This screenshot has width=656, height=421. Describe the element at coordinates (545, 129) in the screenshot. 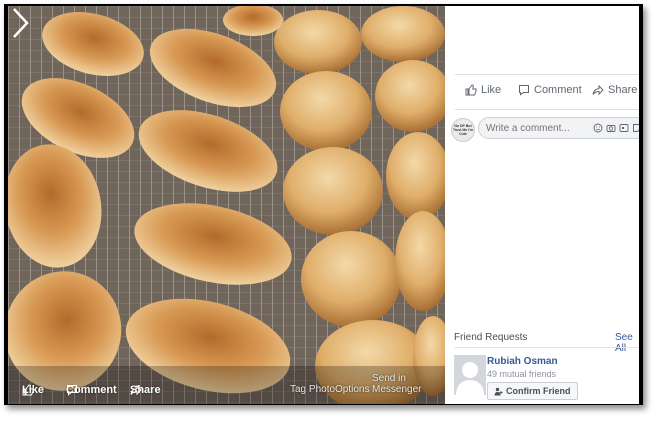

I see `comment-composer: No DP But Trust Me I'm Cute` at that location.